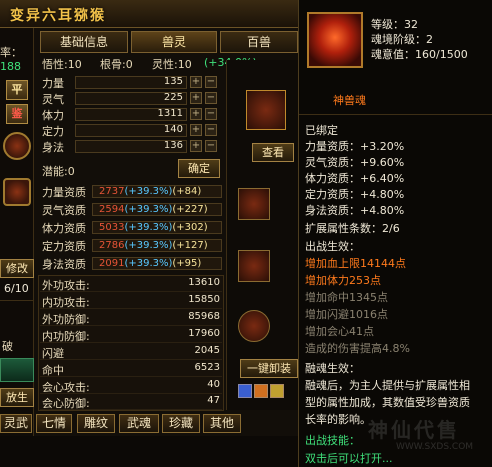  What do you see at coordinates (54, 423) in the screenshot?
I see `tab-qiqing: 七情` at bounding box center [54, 423].